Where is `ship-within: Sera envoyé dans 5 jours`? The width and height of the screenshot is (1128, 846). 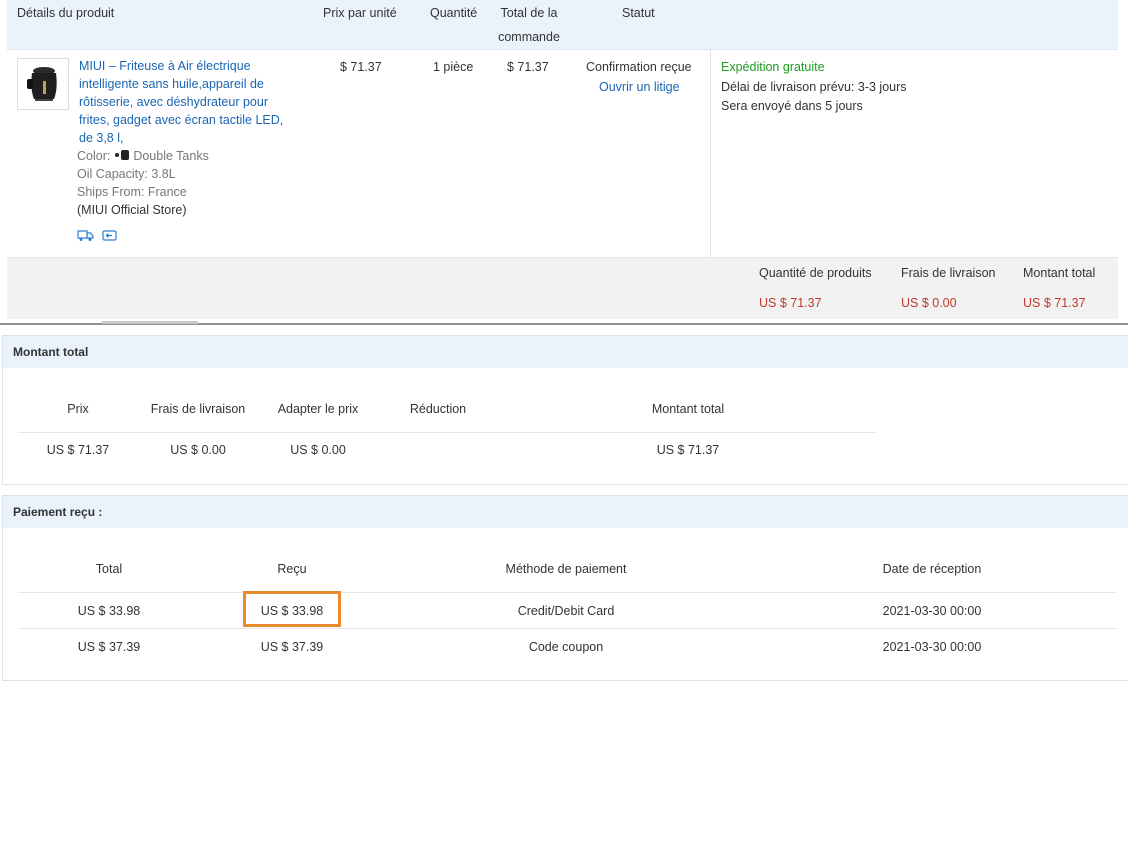
ship-within: Sera envoyé dans 5 jours is located at coordinates (792, 106).